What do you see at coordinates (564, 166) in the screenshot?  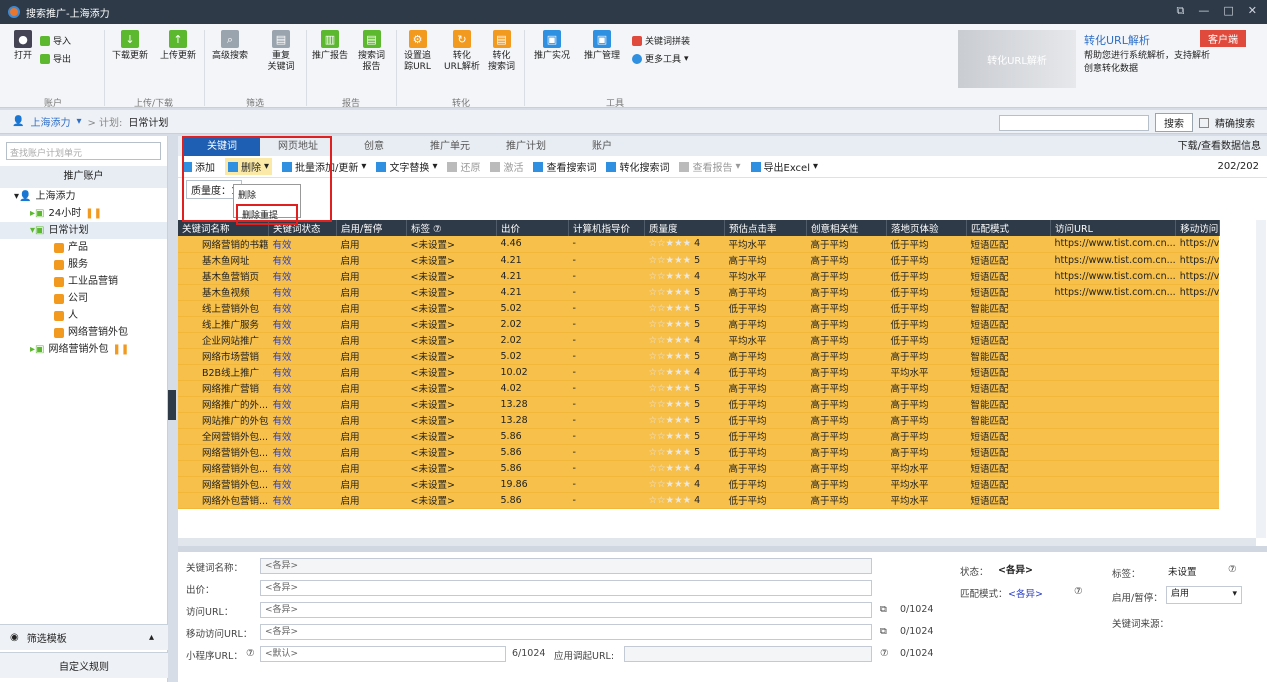 I see `view-search-button: 查看搜索词` at bounding box center [564, 166].